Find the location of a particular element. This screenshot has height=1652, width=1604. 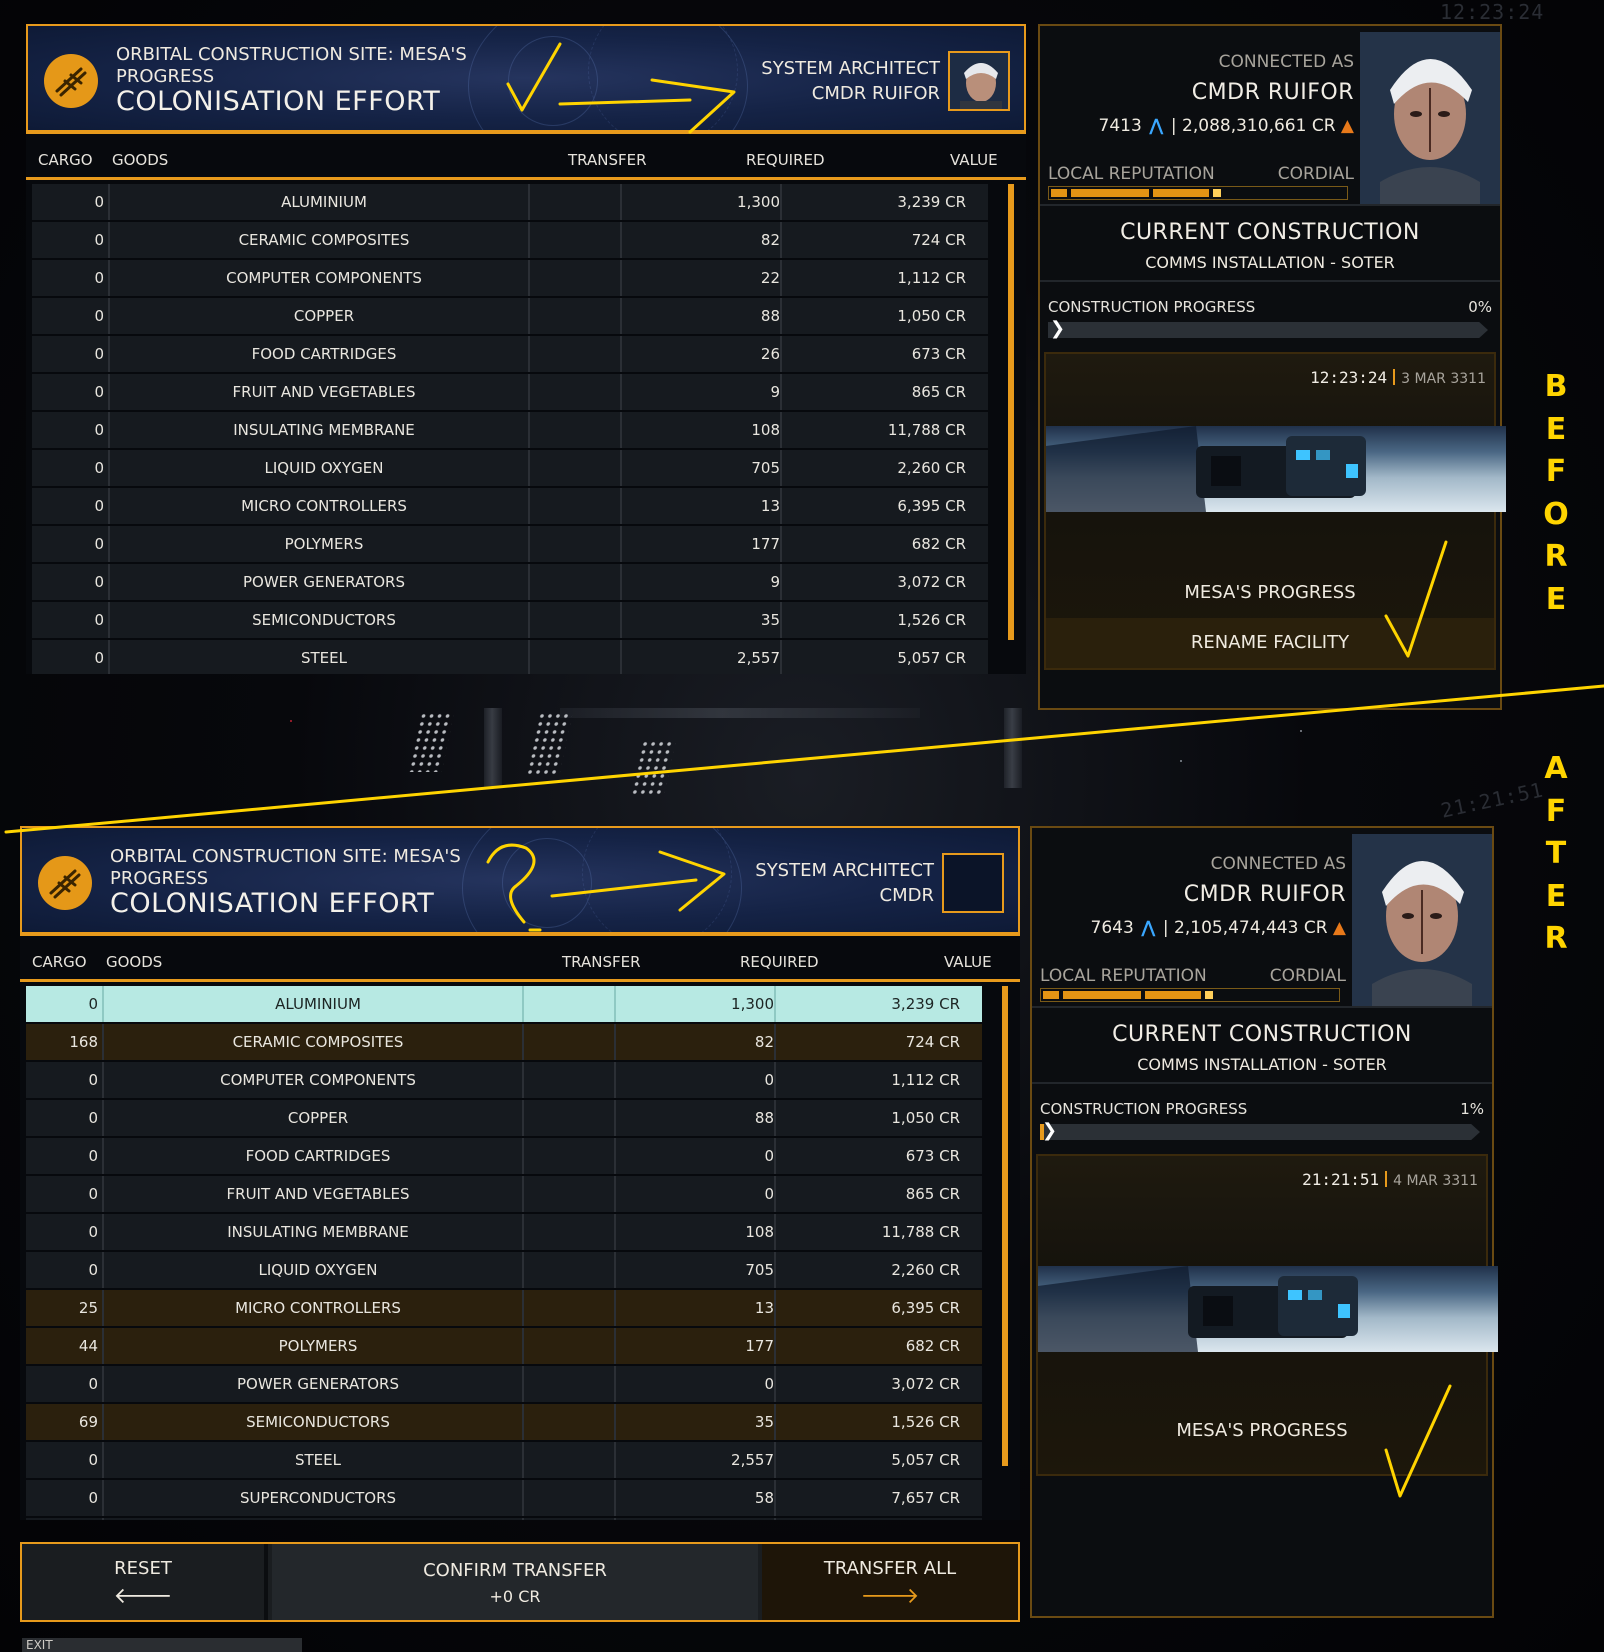

table-row: 0 FOOD CARTRIDGES 26 673 CR is located at coordinates (510, 354).